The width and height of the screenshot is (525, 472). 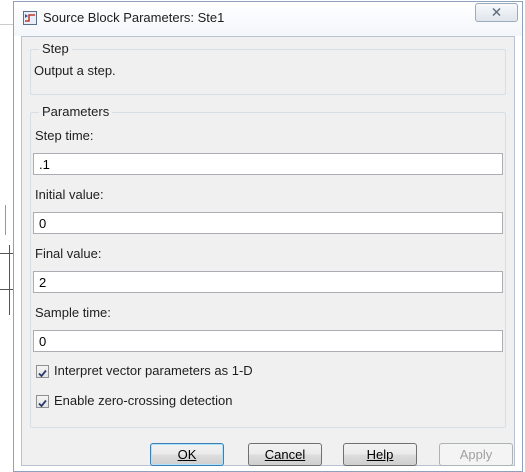 I want to click on cancel-button: Cancel, so click(x=285, y=454).